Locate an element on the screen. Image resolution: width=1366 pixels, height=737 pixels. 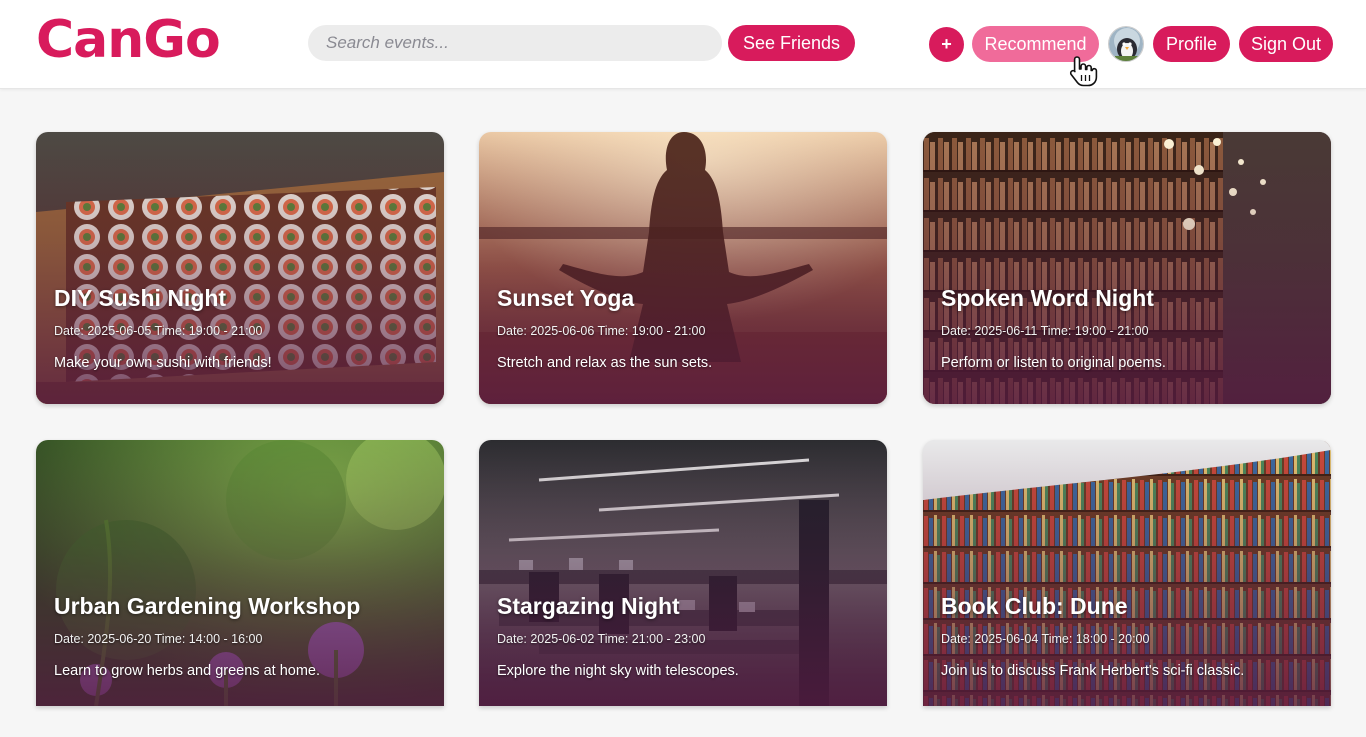
event-description: Perform or listen to original poems. is located at coordinates (1053, 363).